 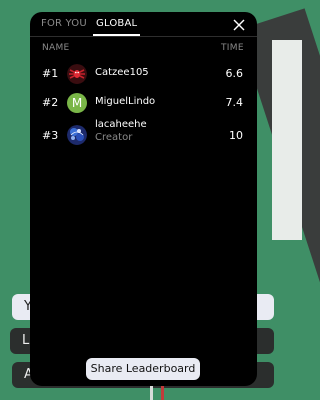 What do you see at coordinates (143, 24) in the screenshot?
I see `leaderboard-tabs: FOR YOU GLOBAL` at bounding box center [143, 24].